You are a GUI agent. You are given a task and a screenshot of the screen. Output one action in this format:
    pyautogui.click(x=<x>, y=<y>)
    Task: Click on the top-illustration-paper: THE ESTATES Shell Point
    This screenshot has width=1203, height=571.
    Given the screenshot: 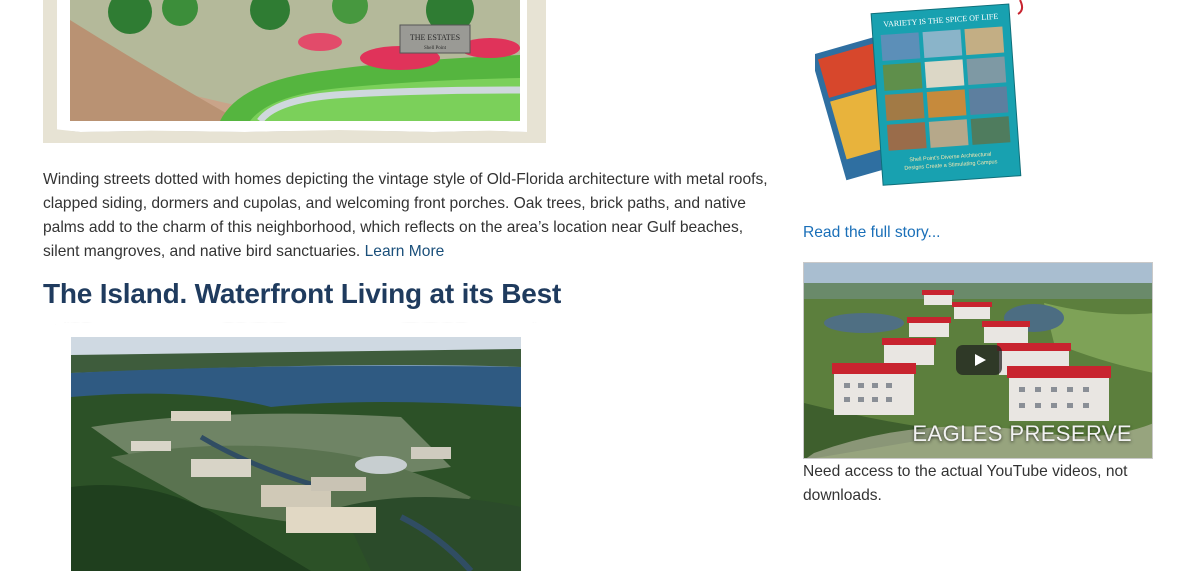 What is the action you would take?
    pyautogui.click(x=292, y=66)
    